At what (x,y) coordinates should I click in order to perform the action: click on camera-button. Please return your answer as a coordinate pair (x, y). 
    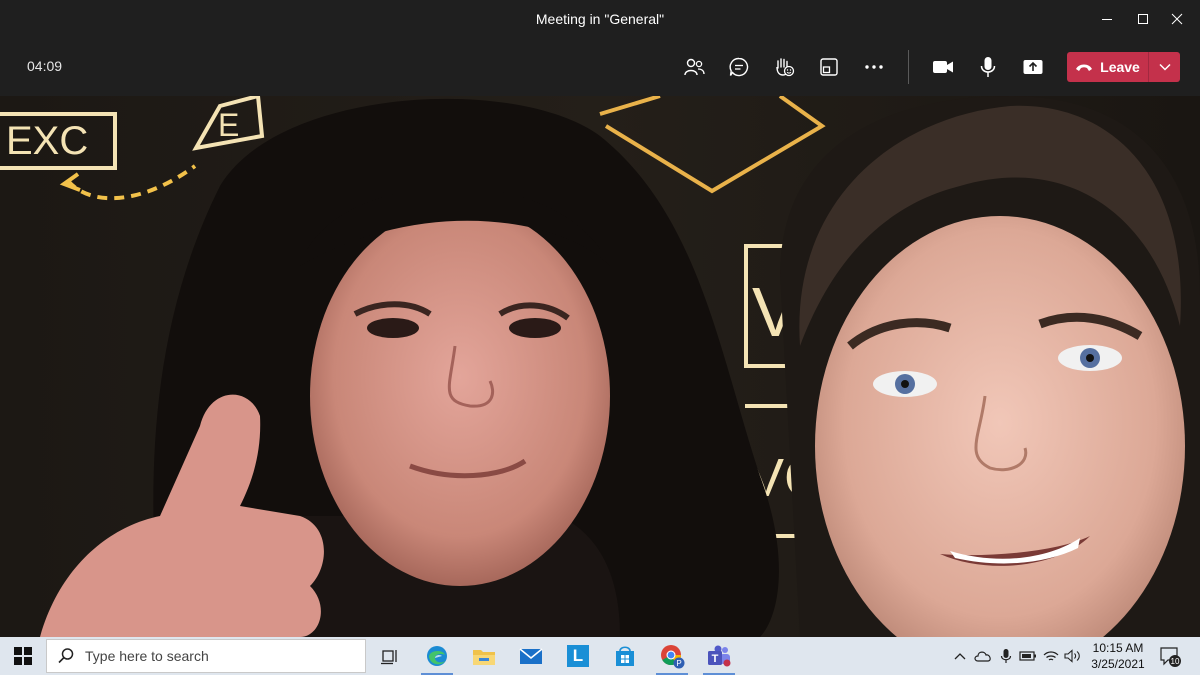
    Looking at the image, I should click on (943, 67).